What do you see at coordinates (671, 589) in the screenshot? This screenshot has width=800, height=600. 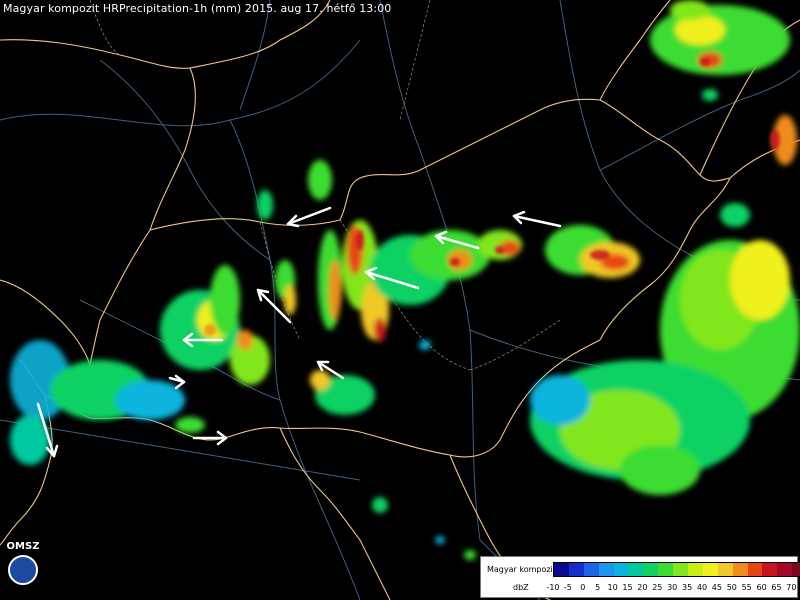 I see `legend-ticks: -10 -5 0 5 10 15 20 25 30 35 40 45 50 55 60 65 70` at bounding box center [671, 589].